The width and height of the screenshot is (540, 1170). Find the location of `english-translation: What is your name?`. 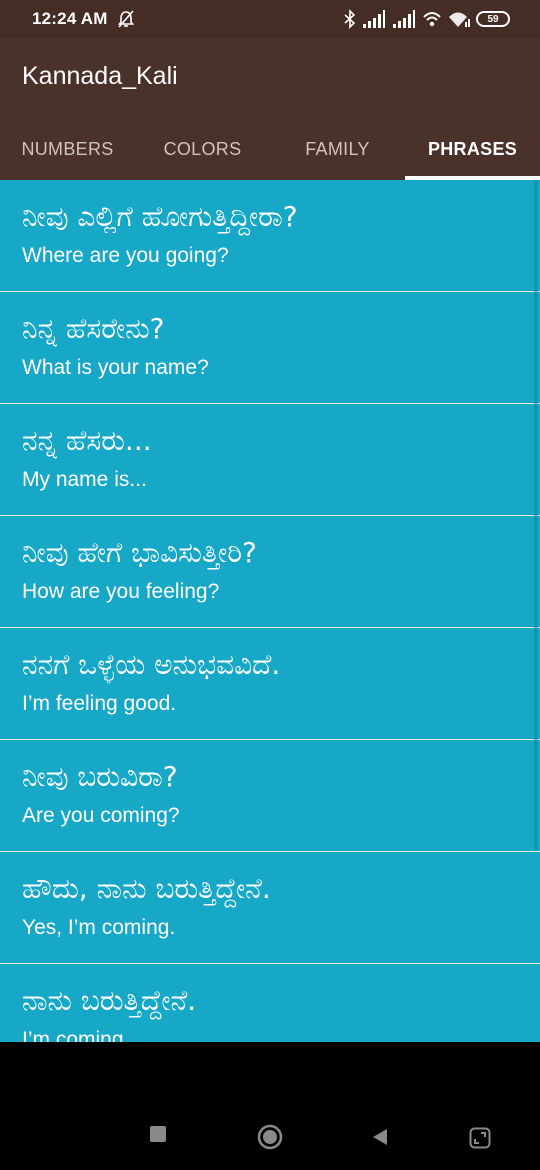

english-translation: What is your name? is located at coordinates (115, 367).